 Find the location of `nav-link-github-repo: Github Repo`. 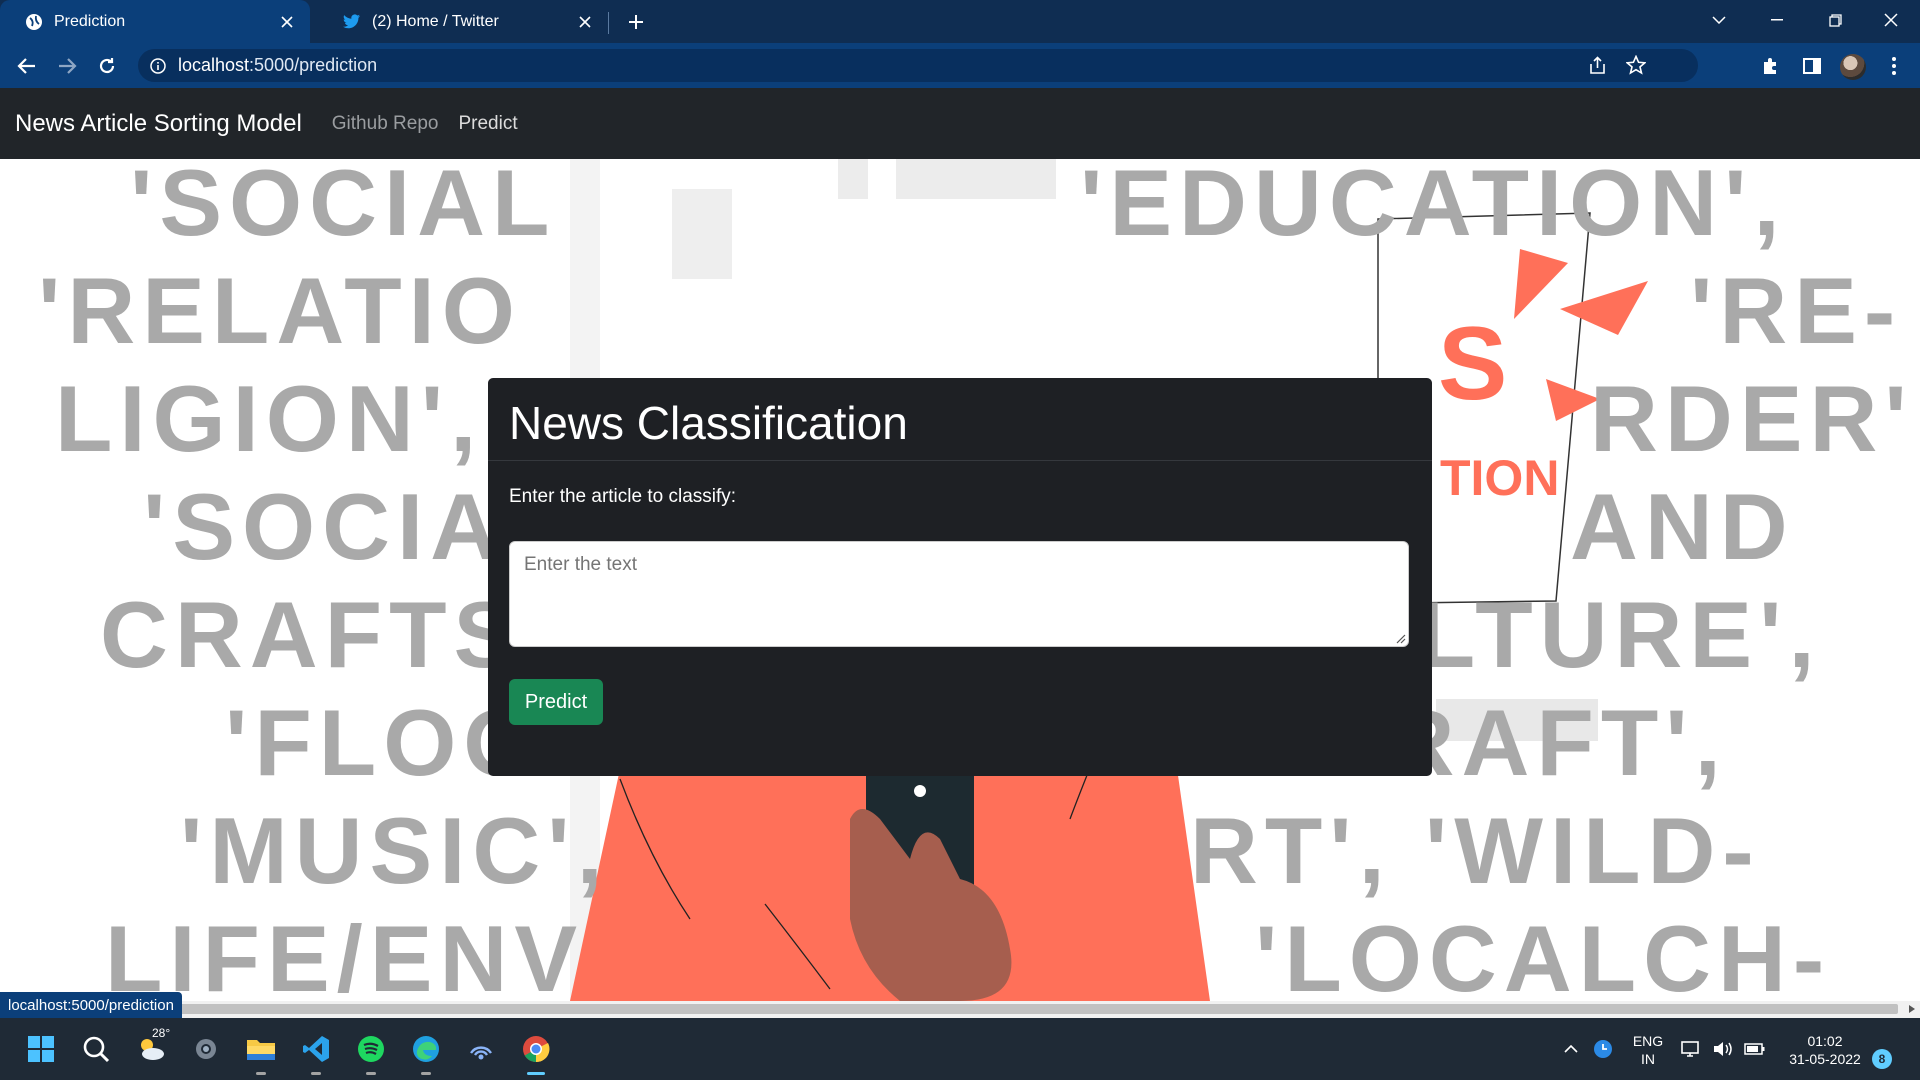

nav-link-github-repo: Github Repo is located at coordinates (385, 124).